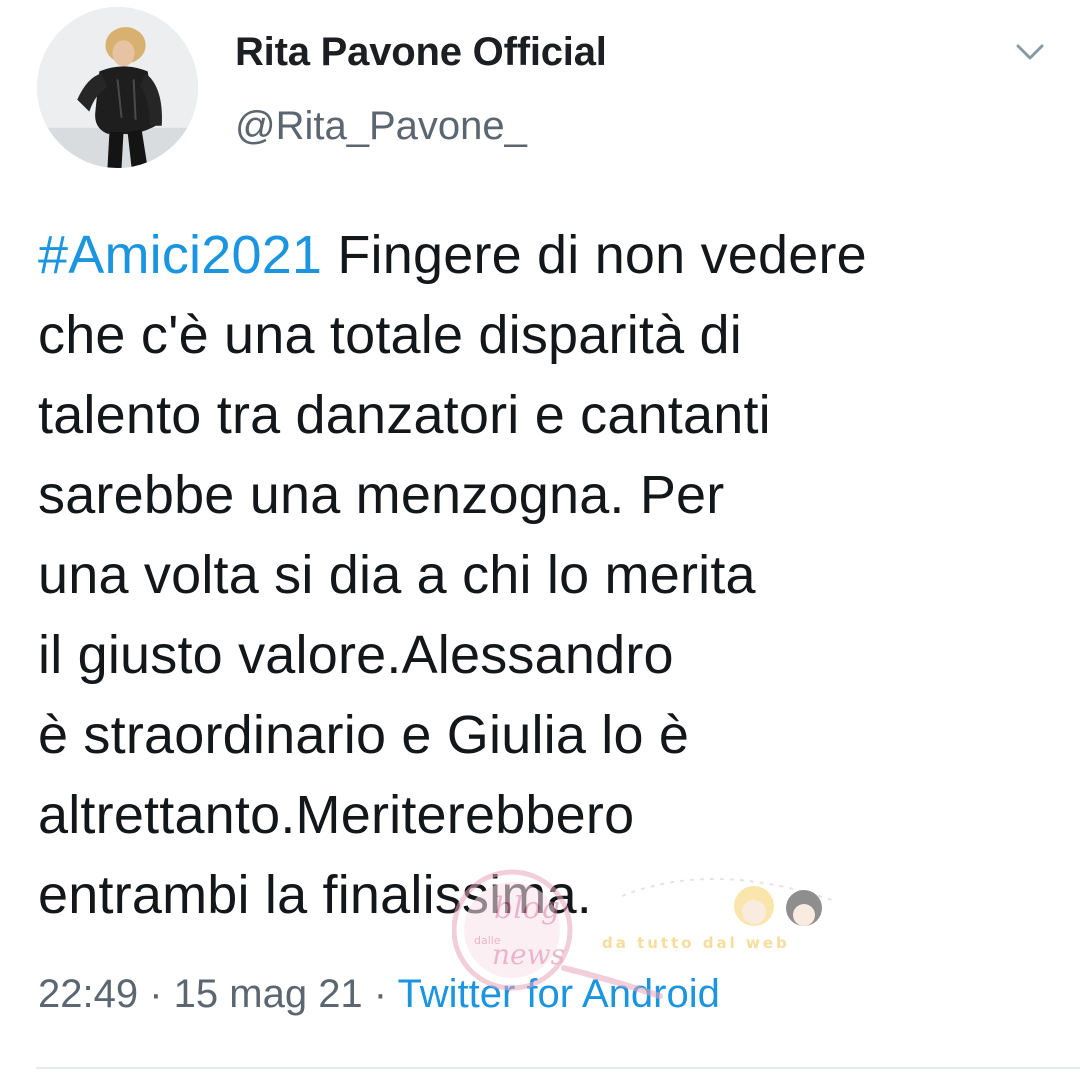 This screenshot has height=1084, width=1080. I want to click on user-handle: @Rita_Pavone_, so click(381, 126).